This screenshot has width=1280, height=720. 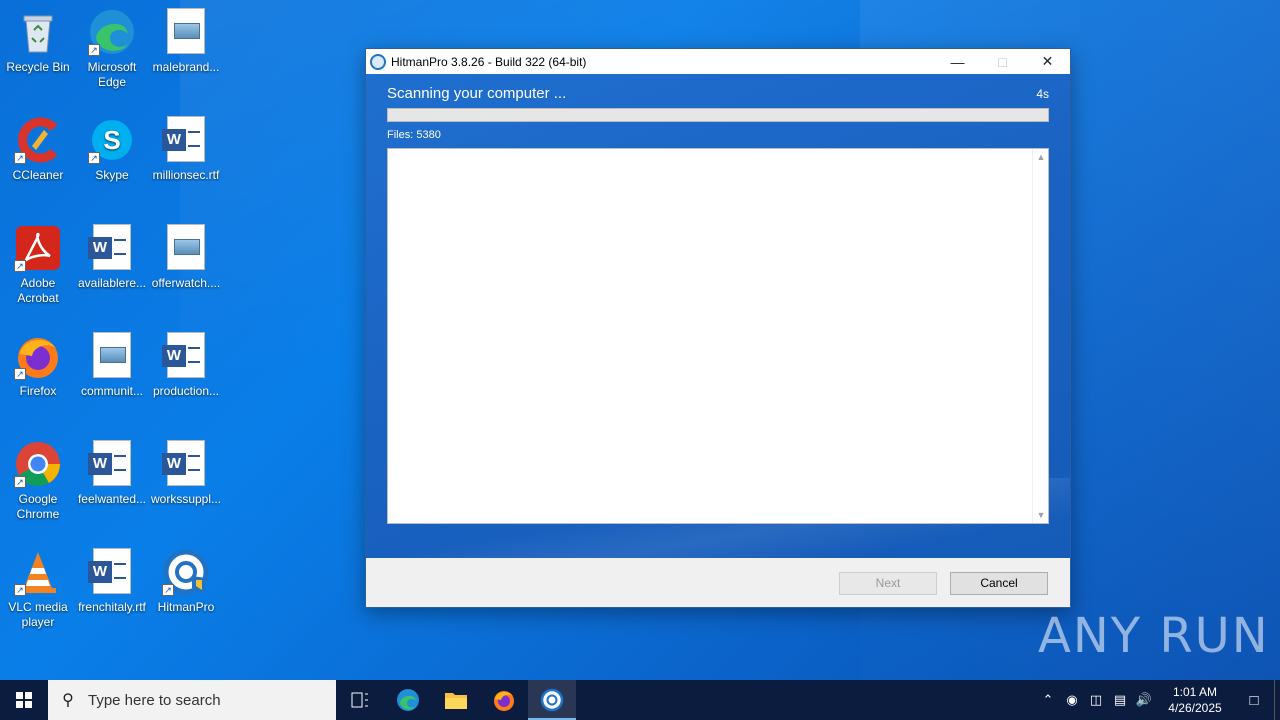 What do you see at coordinates (1195, 692) in the screenshot?
I see `clock-time: 1:01 AM` at bounding box center [1195, 692].